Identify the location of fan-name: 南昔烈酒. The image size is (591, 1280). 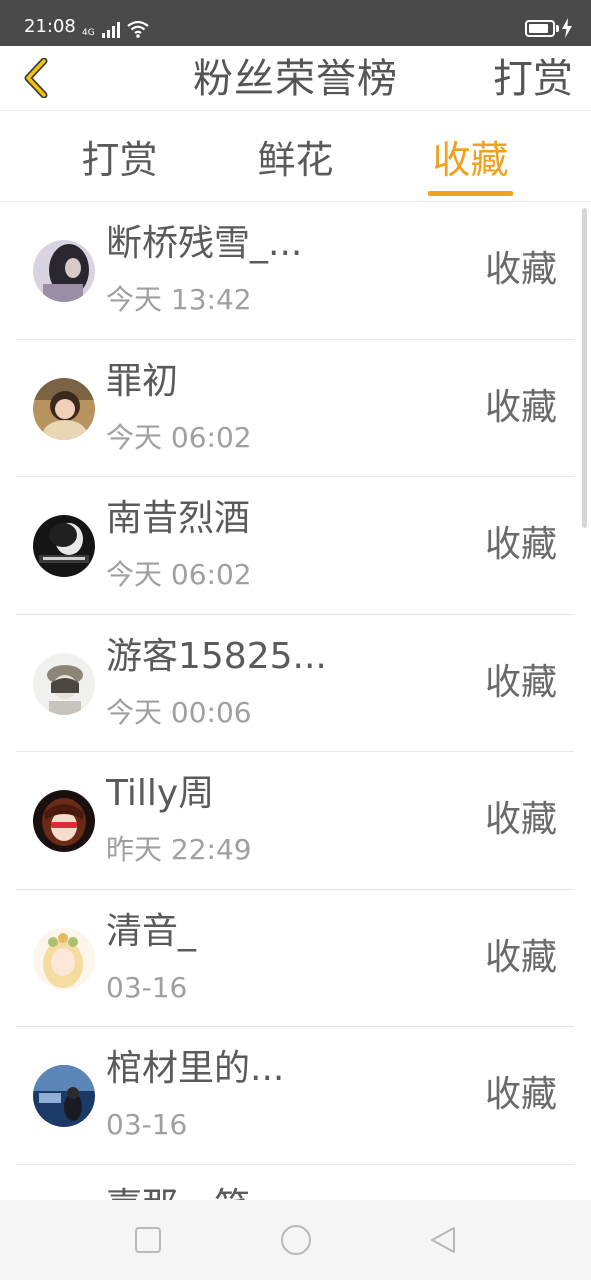
(178, 518).